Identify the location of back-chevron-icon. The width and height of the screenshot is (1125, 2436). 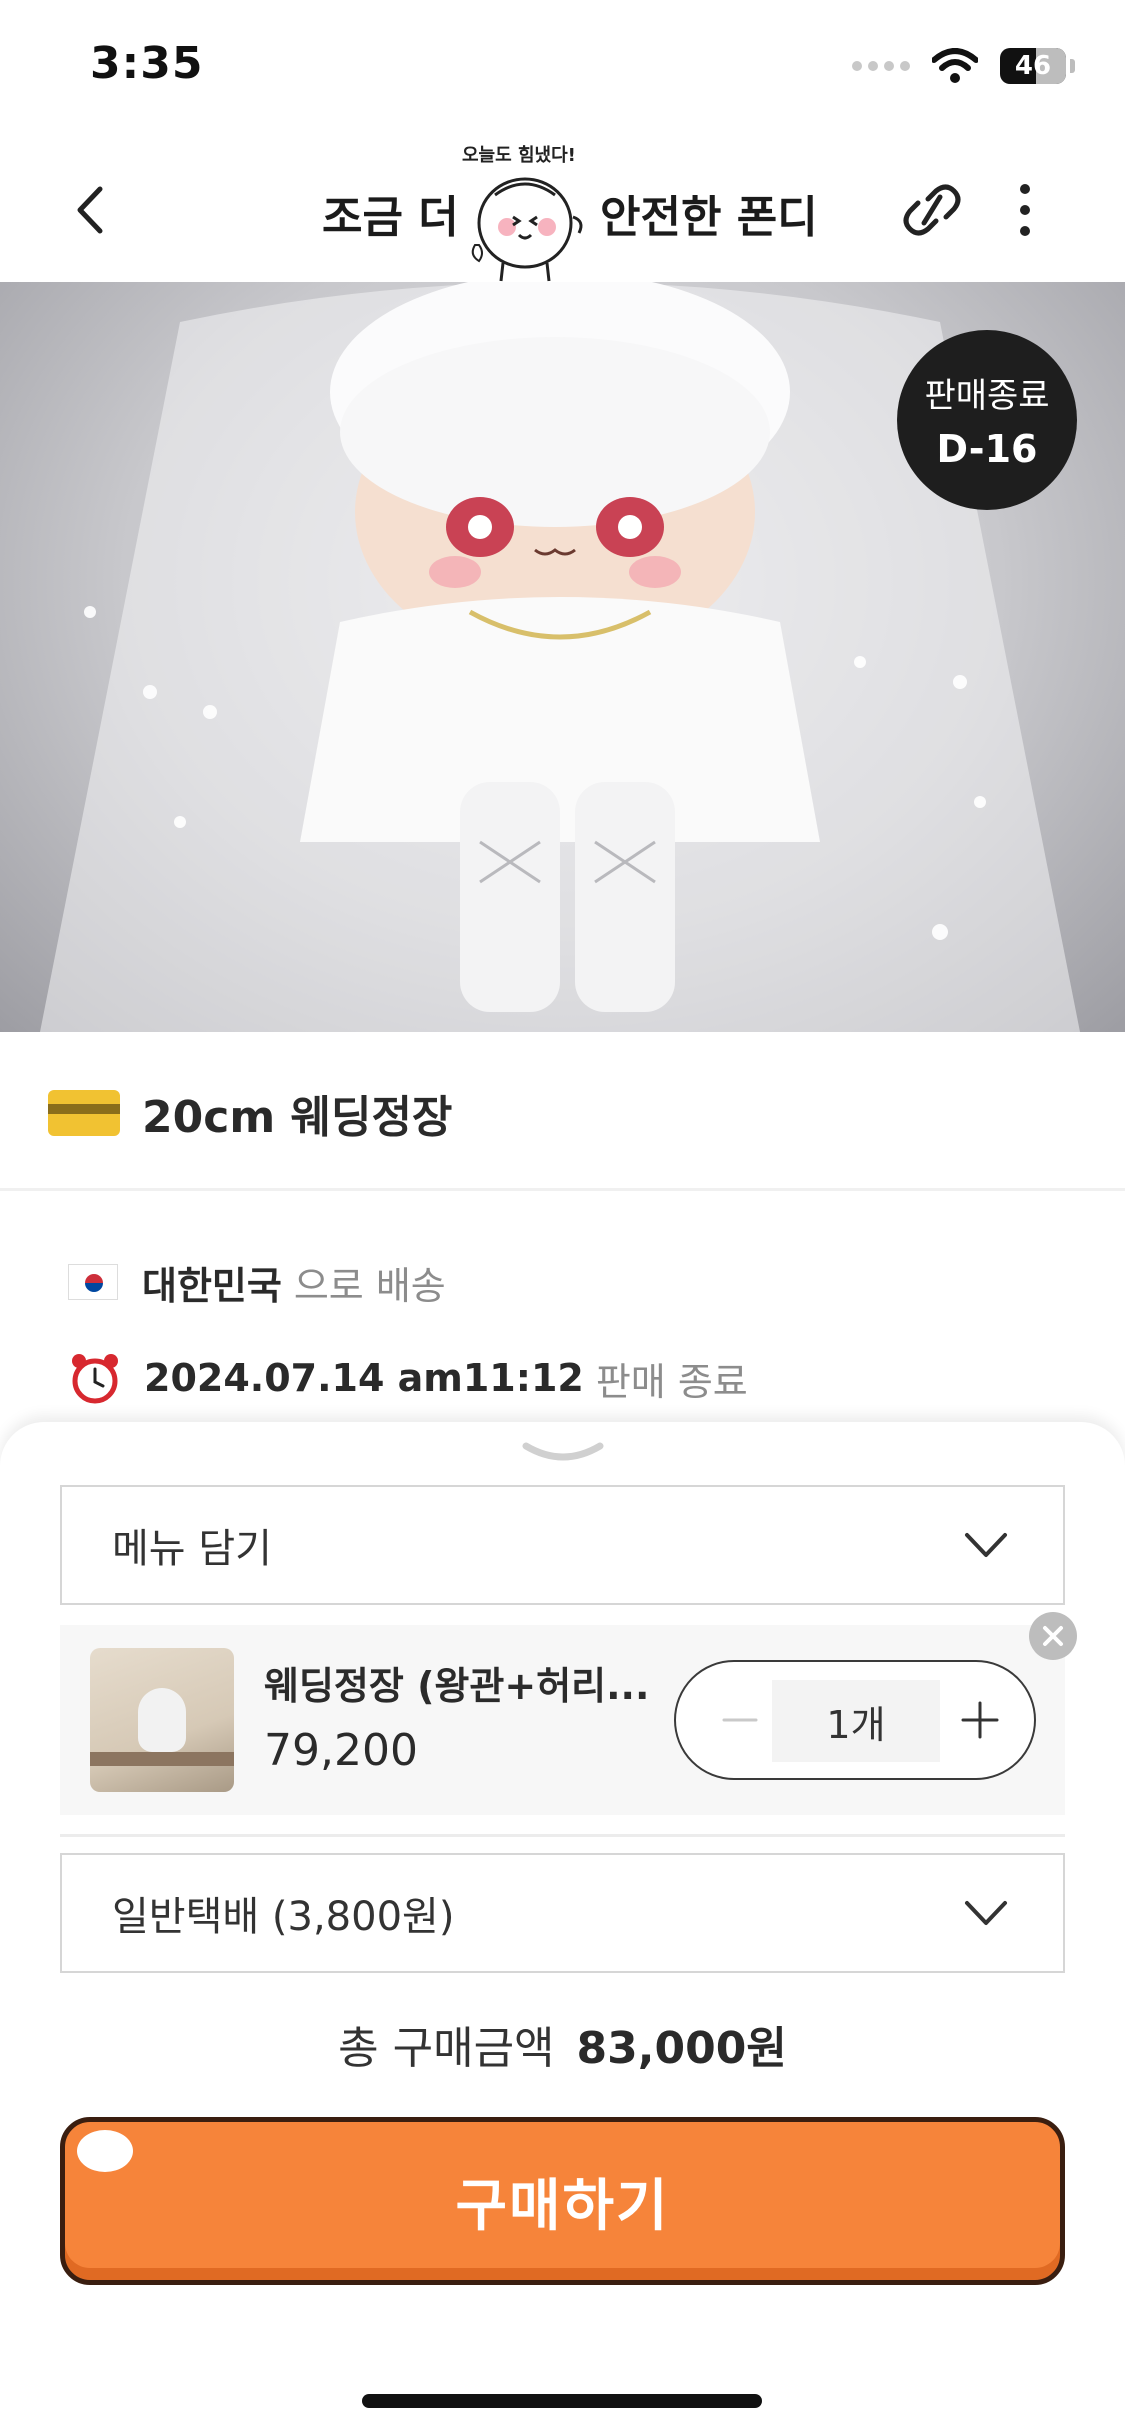
(92, 210).